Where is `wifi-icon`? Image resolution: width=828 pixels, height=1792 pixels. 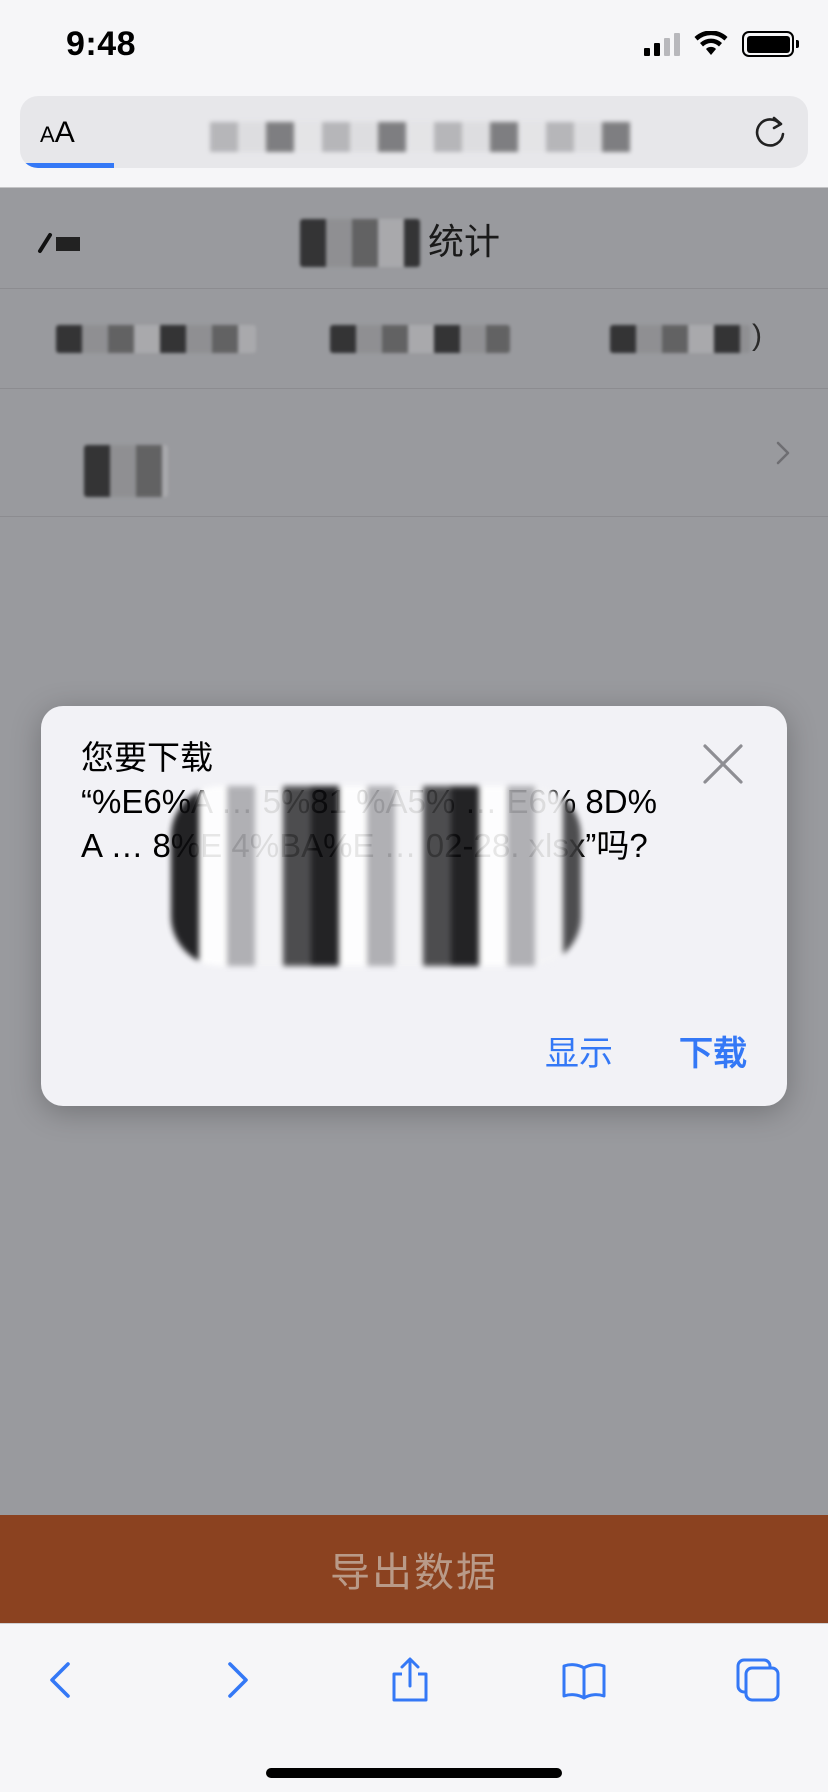
wifi-icon is located at coordinates (711, 43).